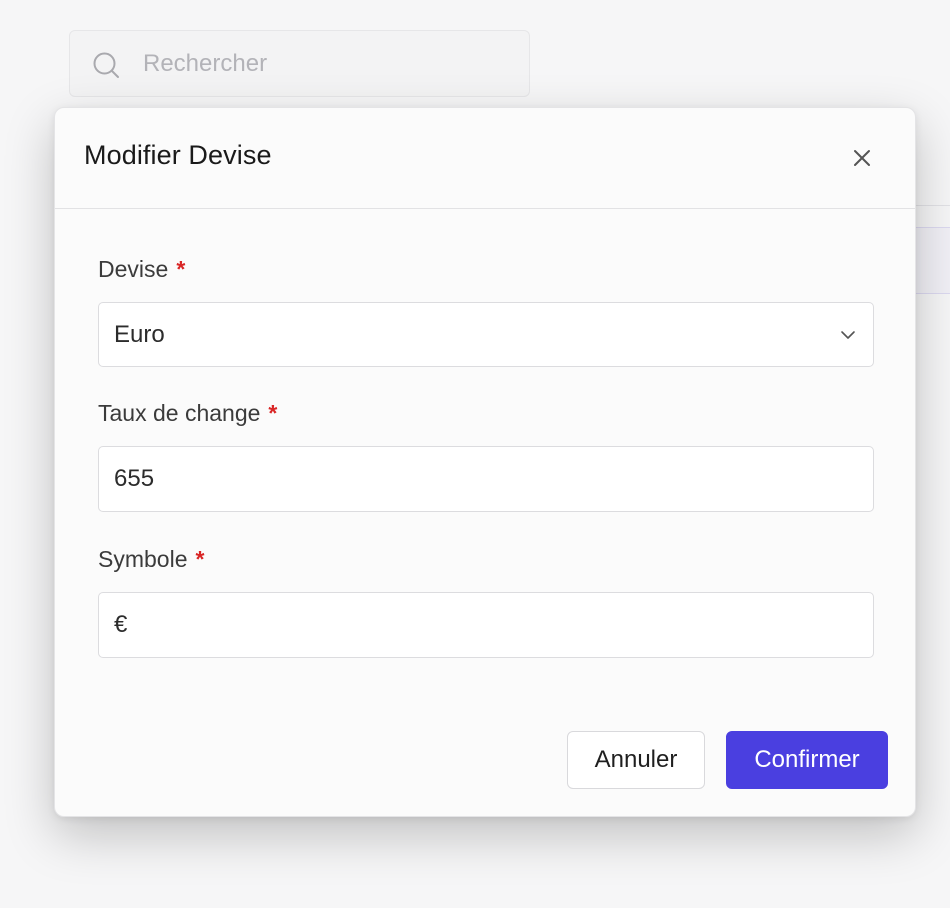 The image size is (950, 908). What do you see at coordinates (133, 269) in the screenshot?
I see `currency-label-text: Devise` at bounding box center [133, 269].